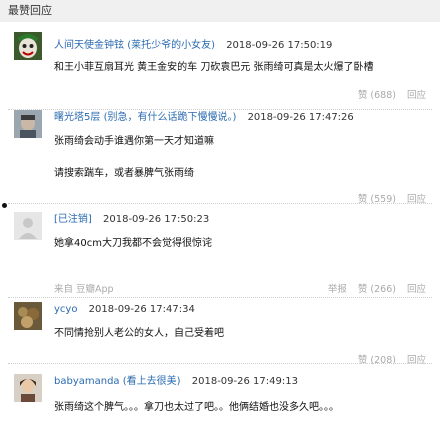 The width and height of the screenshot is (440, 422). What do you see at coordinates (65, 309) in the screenshot?
I see `username-link: ycyo` at bounding box center [65, 309].